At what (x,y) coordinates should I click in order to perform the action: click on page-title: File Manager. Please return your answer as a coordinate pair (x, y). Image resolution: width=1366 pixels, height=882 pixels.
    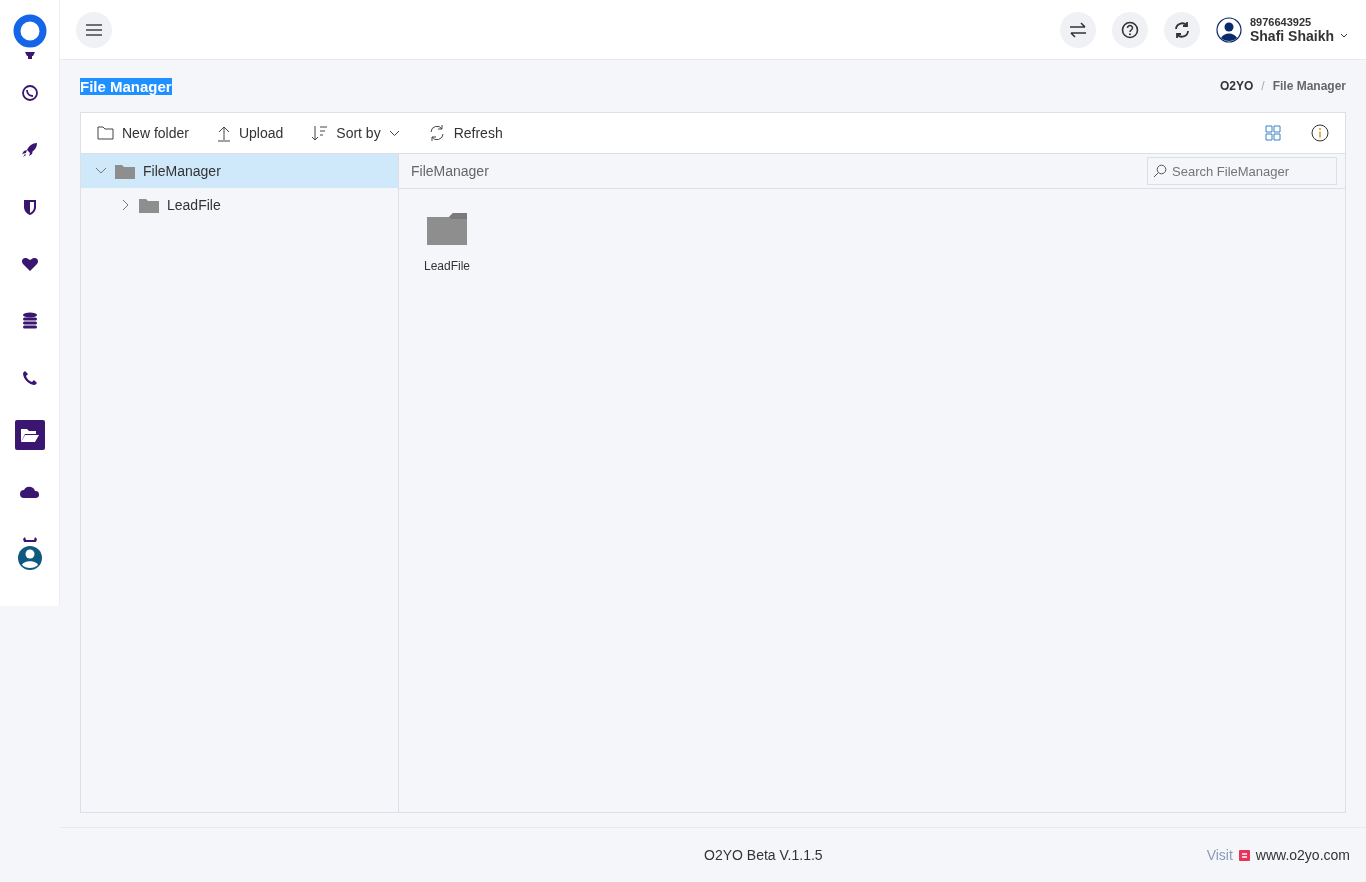
    Looking at the image, I should click on (126, 86).